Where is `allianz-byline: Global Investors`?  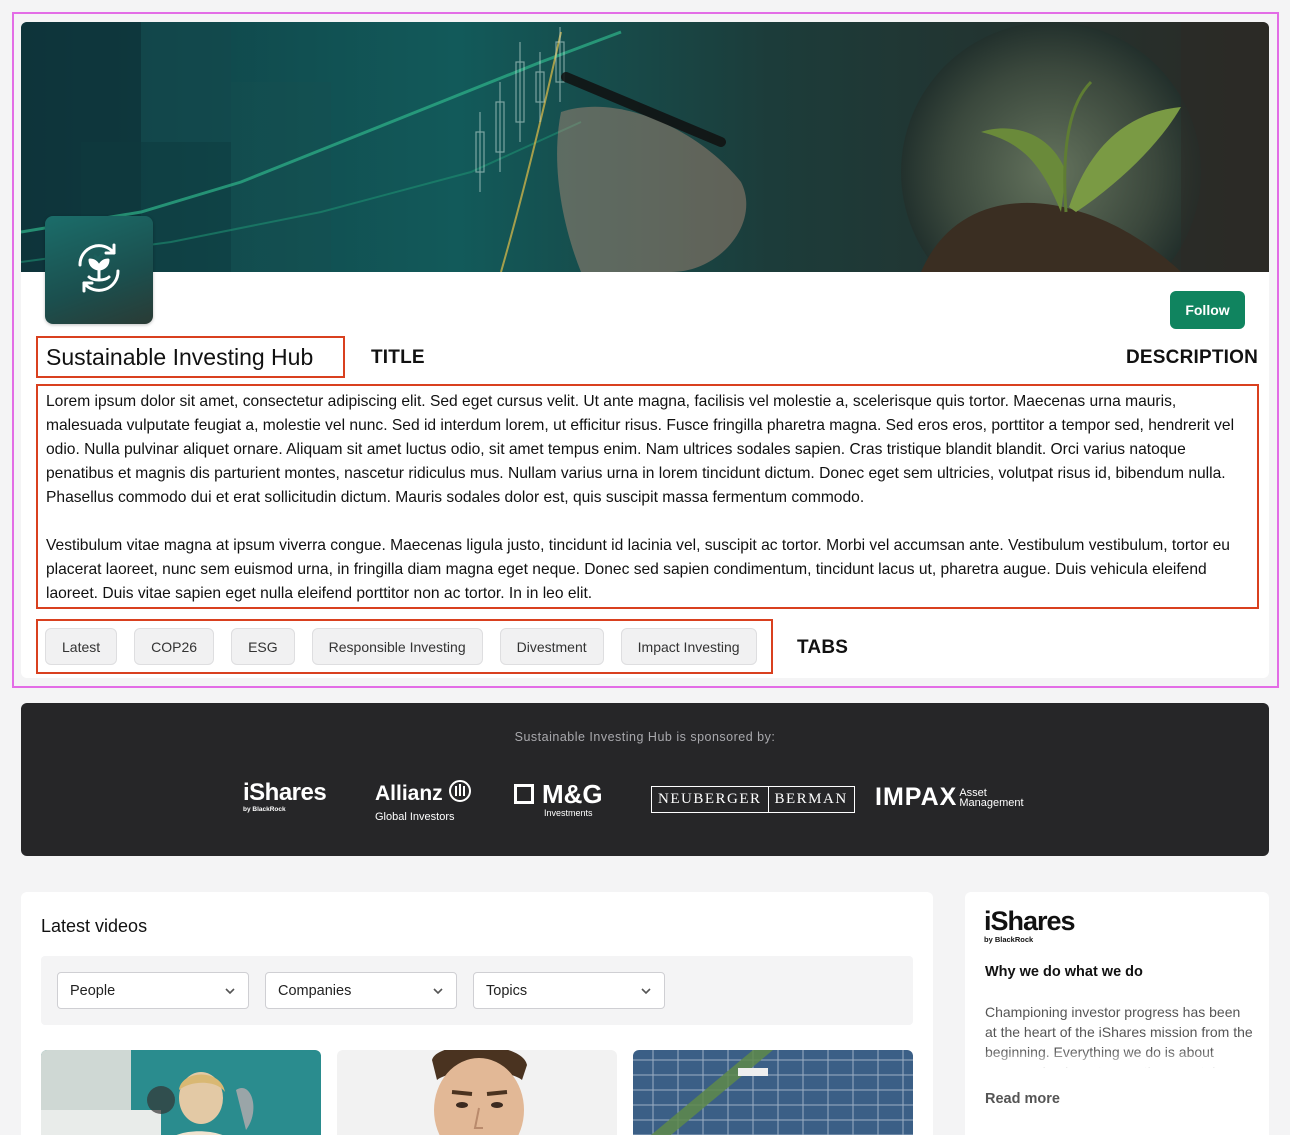
allianz-byline: Global Investors is located at coordinates (415, 817).